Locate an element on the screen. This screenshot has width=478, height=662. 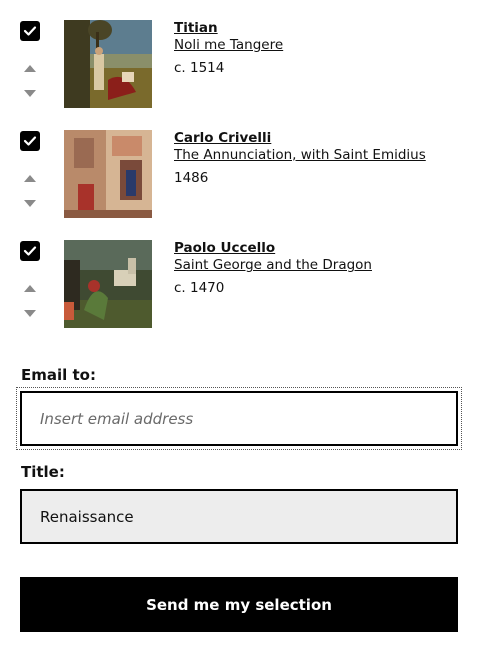
email-label: Email to: is located at coordinates (58, 375).